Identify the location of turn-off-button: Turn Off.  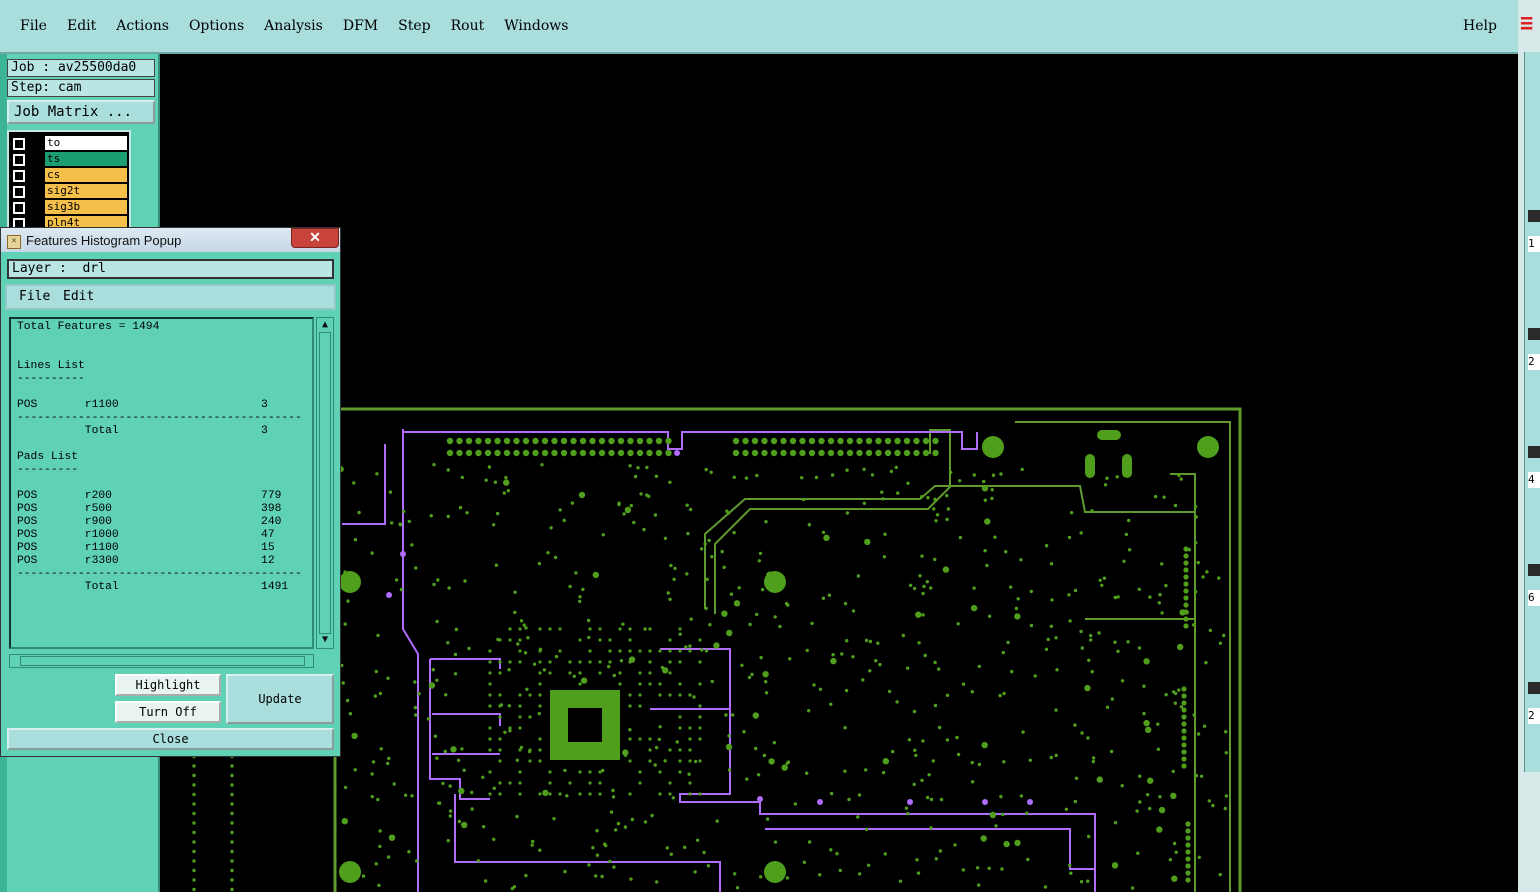
(168, 712).